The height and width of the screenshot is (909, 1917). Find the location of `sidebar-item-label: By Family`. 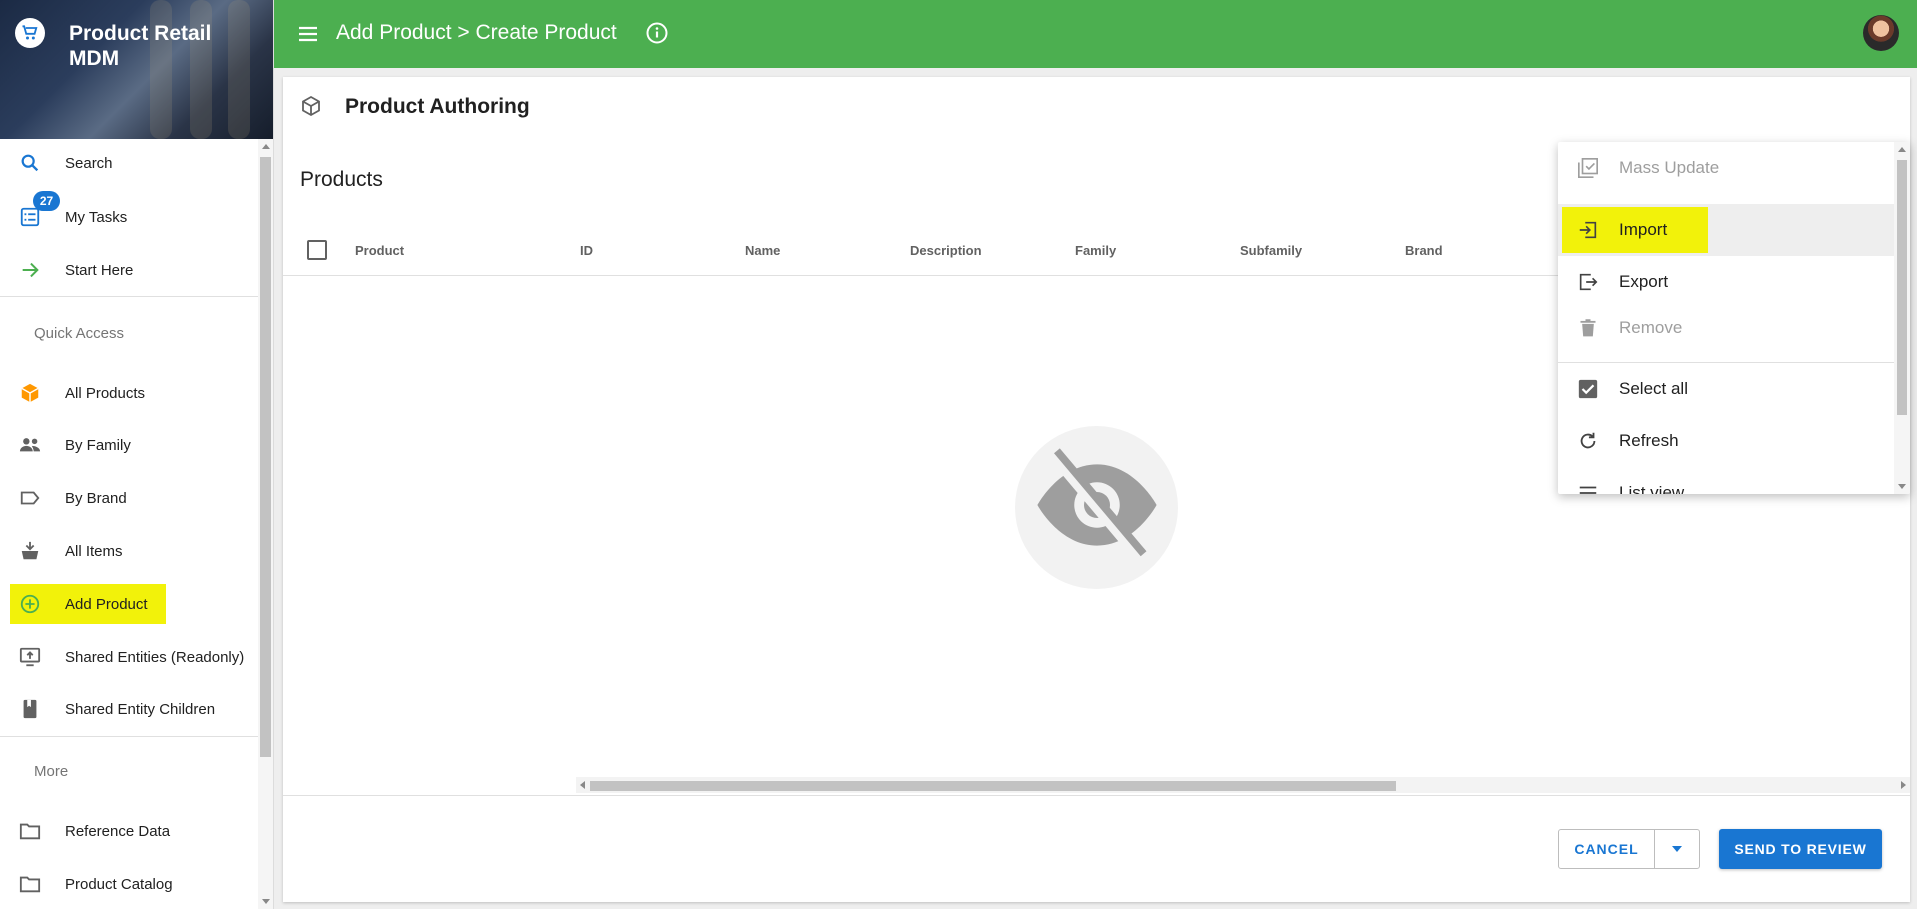

sidebar-item-label: By Family is located at coordinates (98, 445).